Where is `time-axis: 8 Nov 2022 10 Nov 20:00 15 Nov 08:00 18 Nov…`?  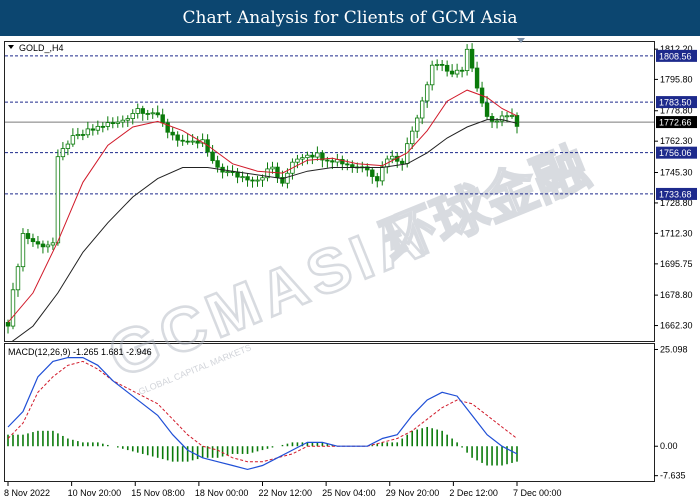 time-axis: 8 Nov 2022 10 Nov 20:00 15 Nov 08:00 18 Nov… is located at coordinates (283, 490).